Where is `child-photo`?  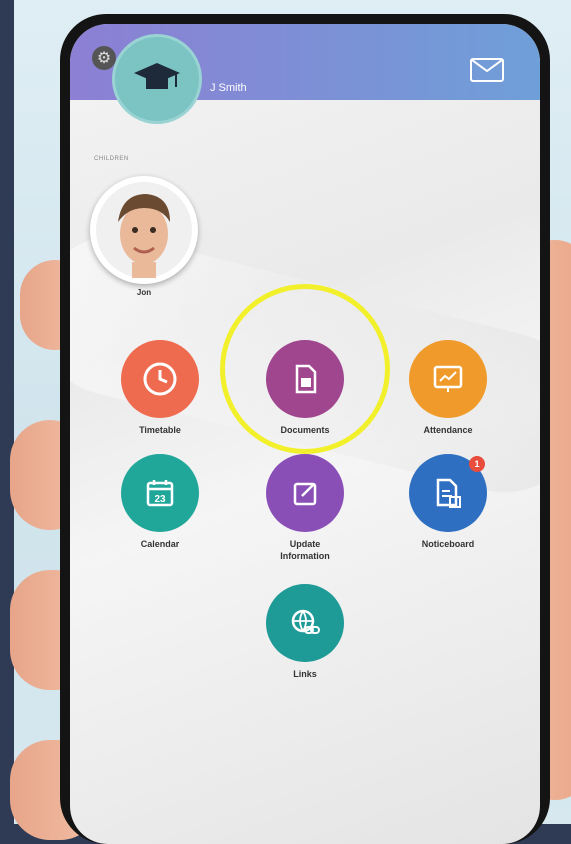 child-photo is located at coordinates (144, 230).